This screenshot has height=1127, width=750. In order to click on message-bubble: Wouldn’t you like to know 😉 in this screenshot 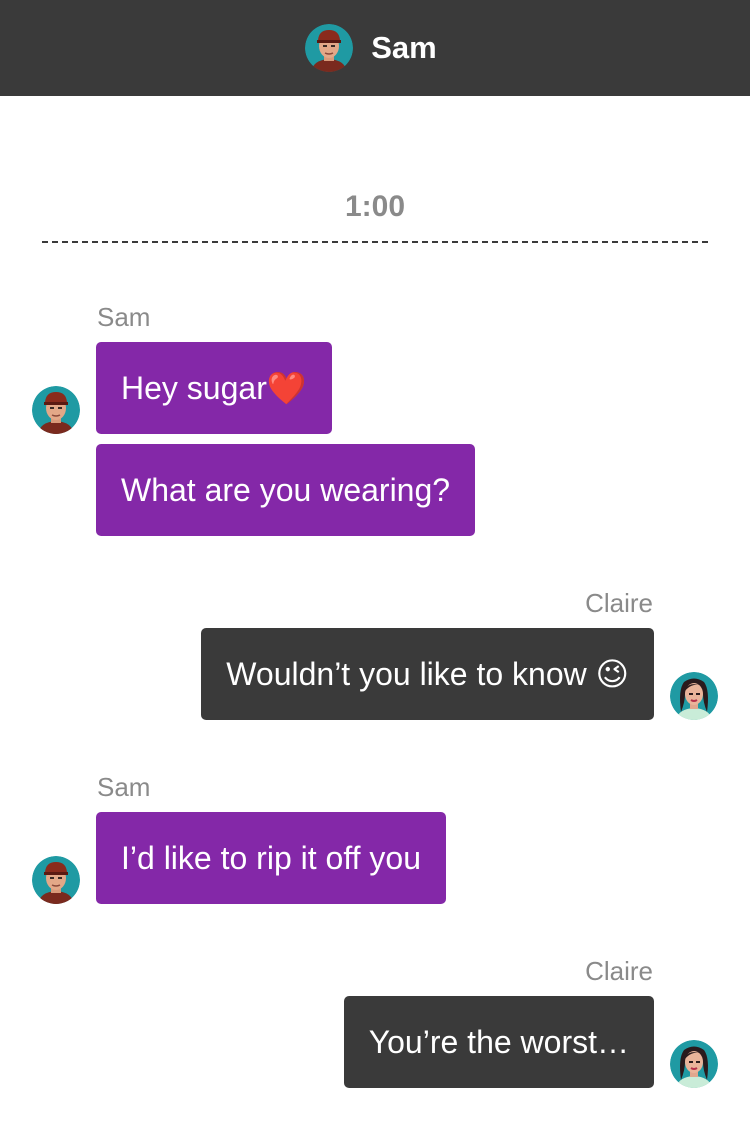, I will do `click(427, 674)`.